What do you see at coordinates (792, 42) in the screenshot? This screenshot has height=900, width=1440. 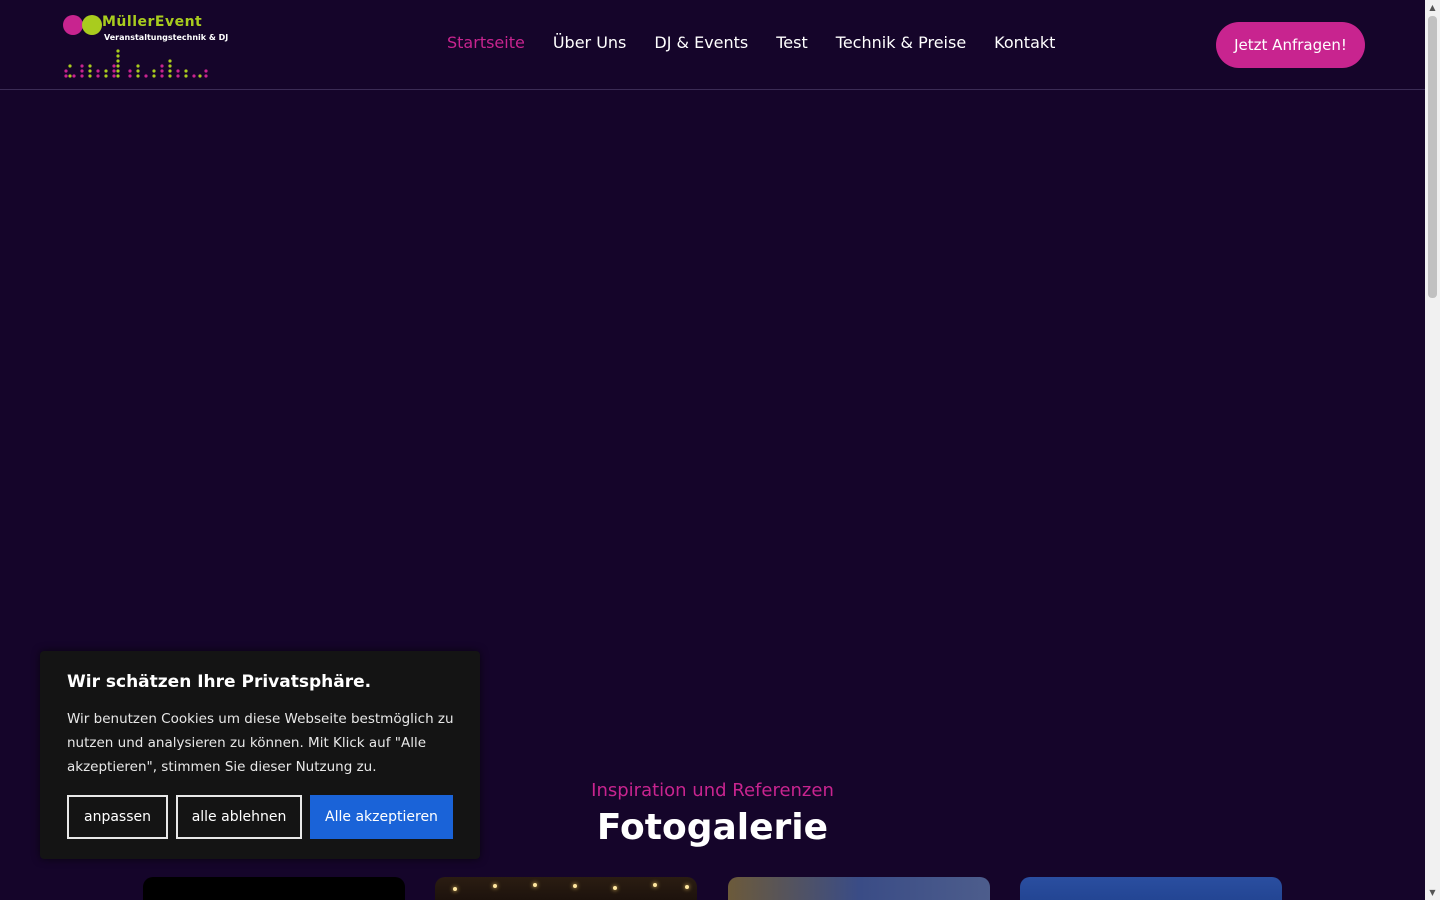 I see `nav-item-test: Test` at bounding box center [792, 42].